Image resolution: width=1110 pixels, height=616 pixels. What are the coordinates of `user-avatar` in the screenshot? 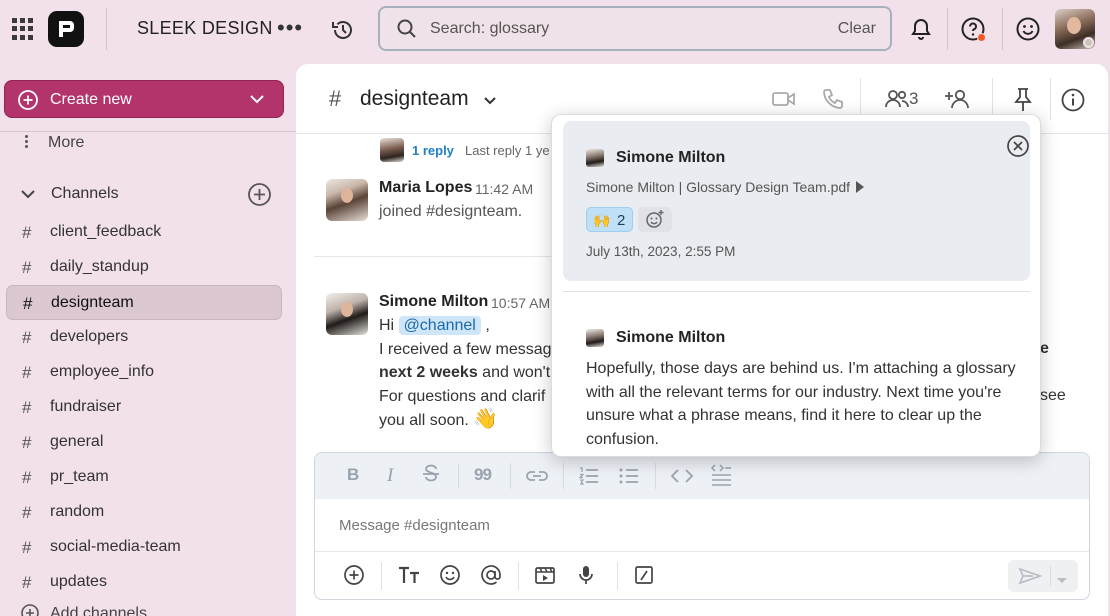 It's located at (1075, 29).